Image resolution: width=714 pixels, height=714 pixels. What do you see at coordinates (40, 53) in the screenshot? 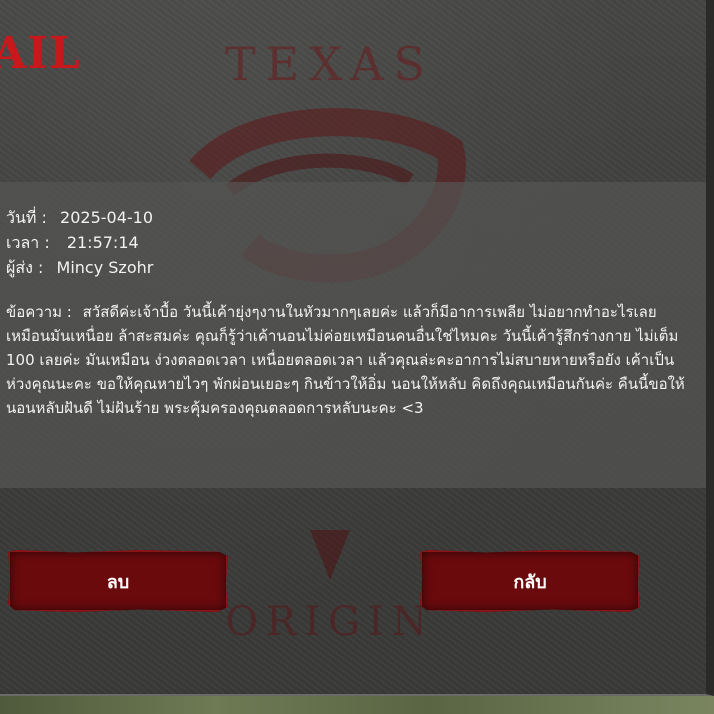
I see `page-title: AIL` at bounding box center [40, 53].